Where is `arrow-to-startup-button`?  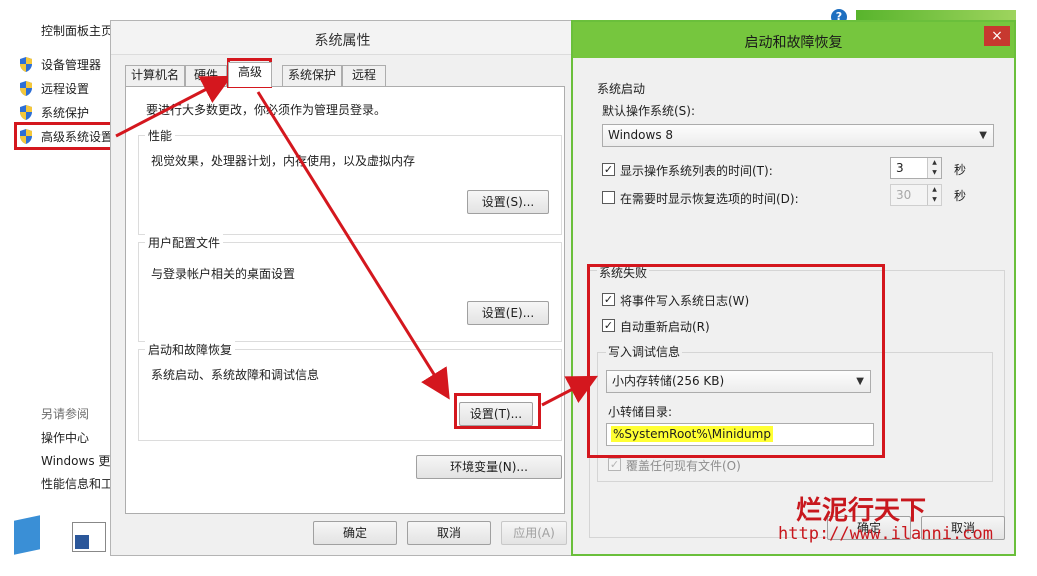 arrow-to-startup-button is located at coordinates (353, 245).